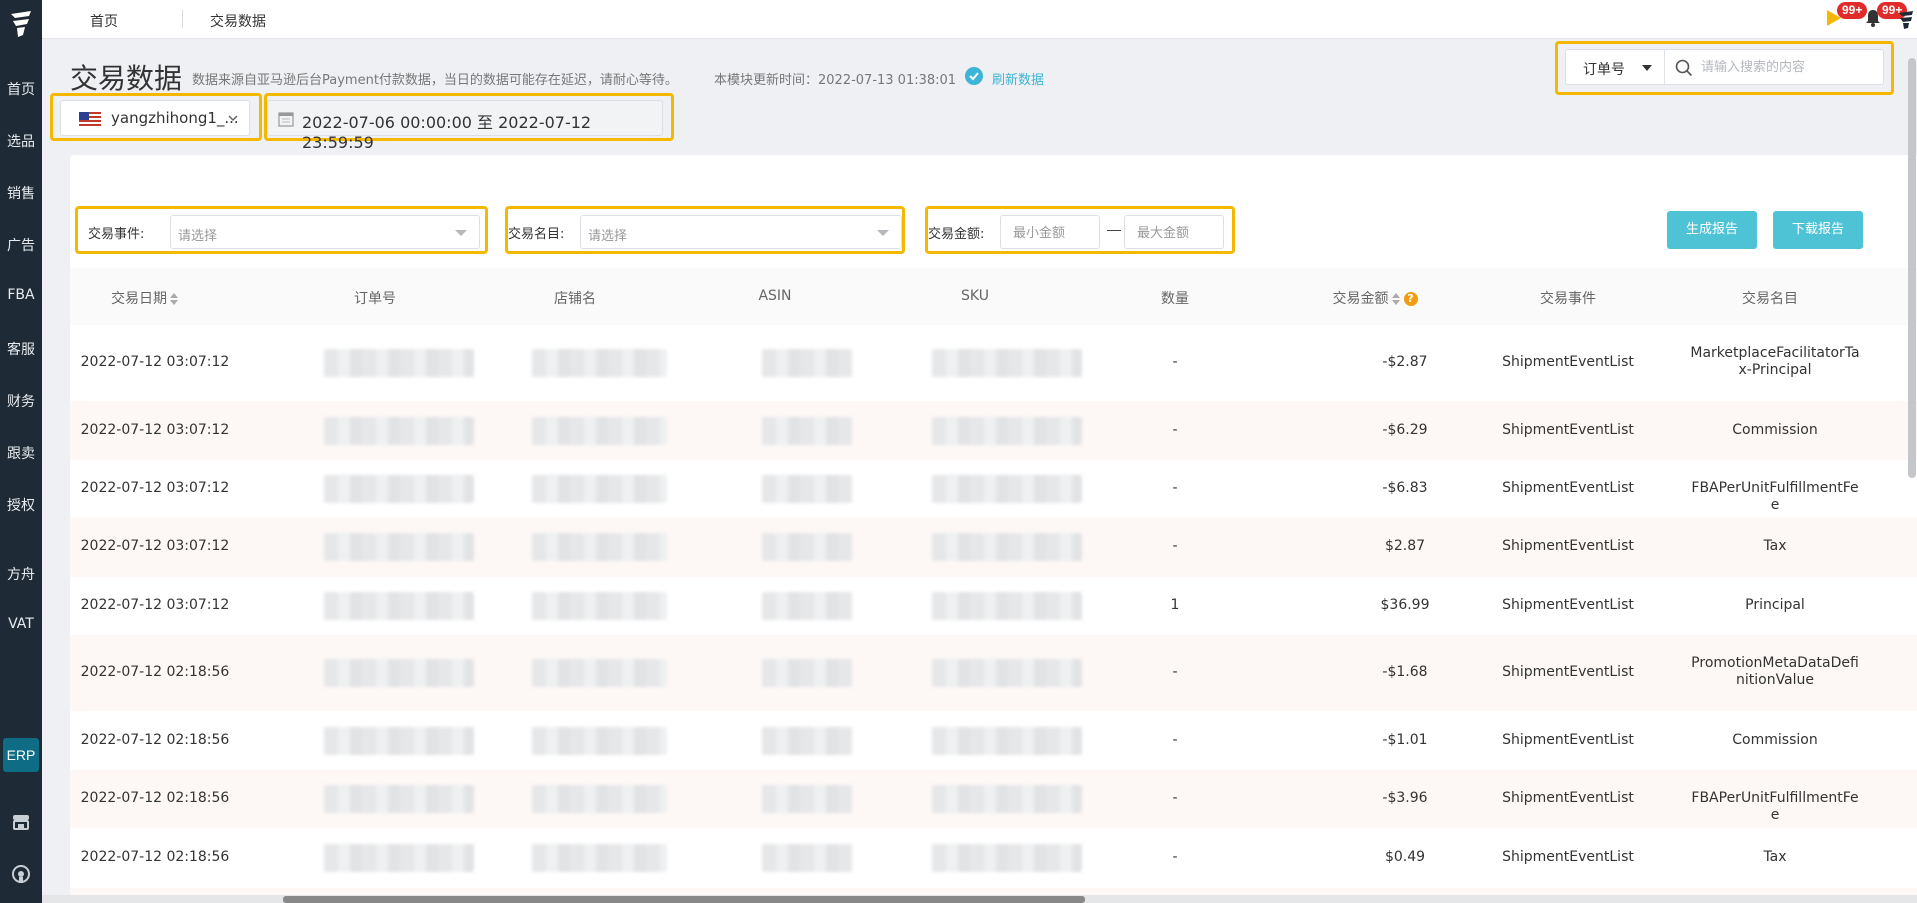 This screenshot has width=1917, height=903. Describe the element at coordinates (1912, 268) in the screenshot. I see `vertical-scrollbar` at that location.